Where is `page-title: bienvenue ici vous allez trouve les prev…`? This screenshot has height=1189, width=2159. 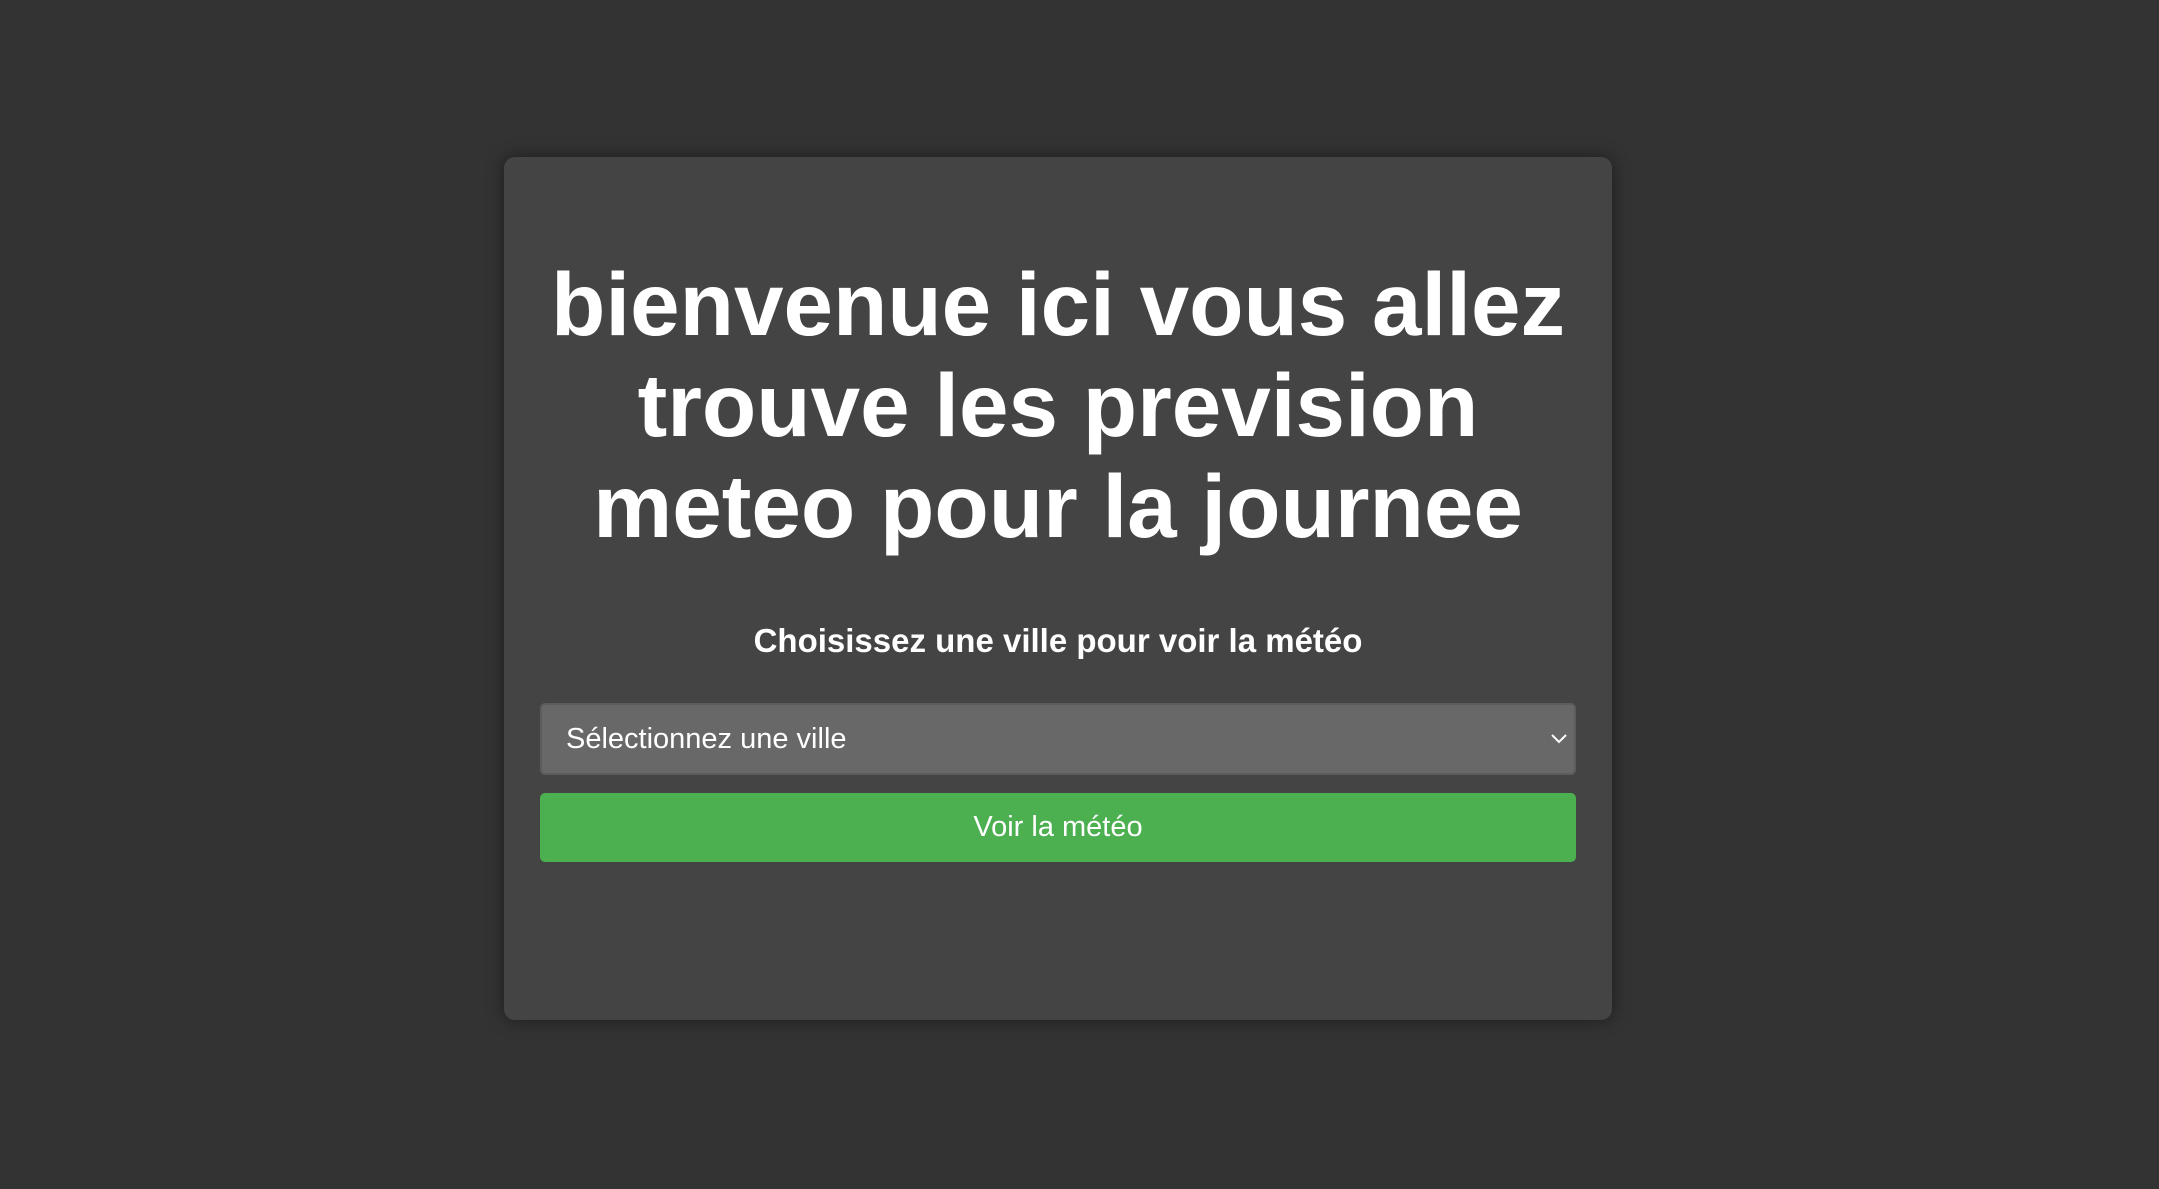
page-title: bienvenue ici vous allez trouve les prev… is located at coordinates (1058, 405).